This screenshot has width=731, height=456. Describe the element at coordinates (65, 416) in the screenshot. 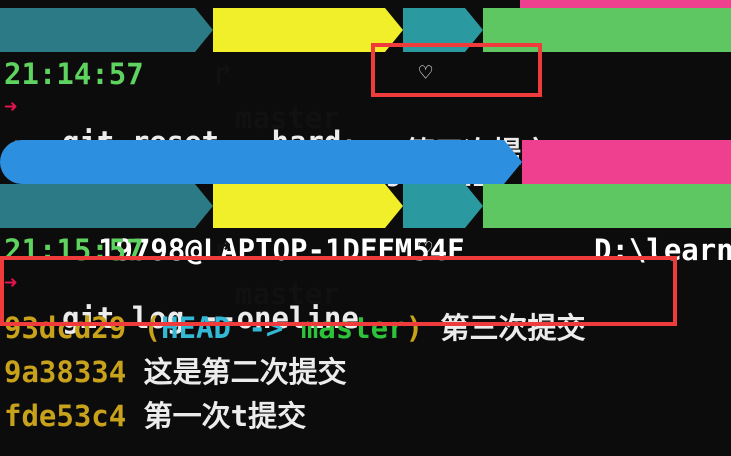

I see `commit-hash: fde53c4` at that location.